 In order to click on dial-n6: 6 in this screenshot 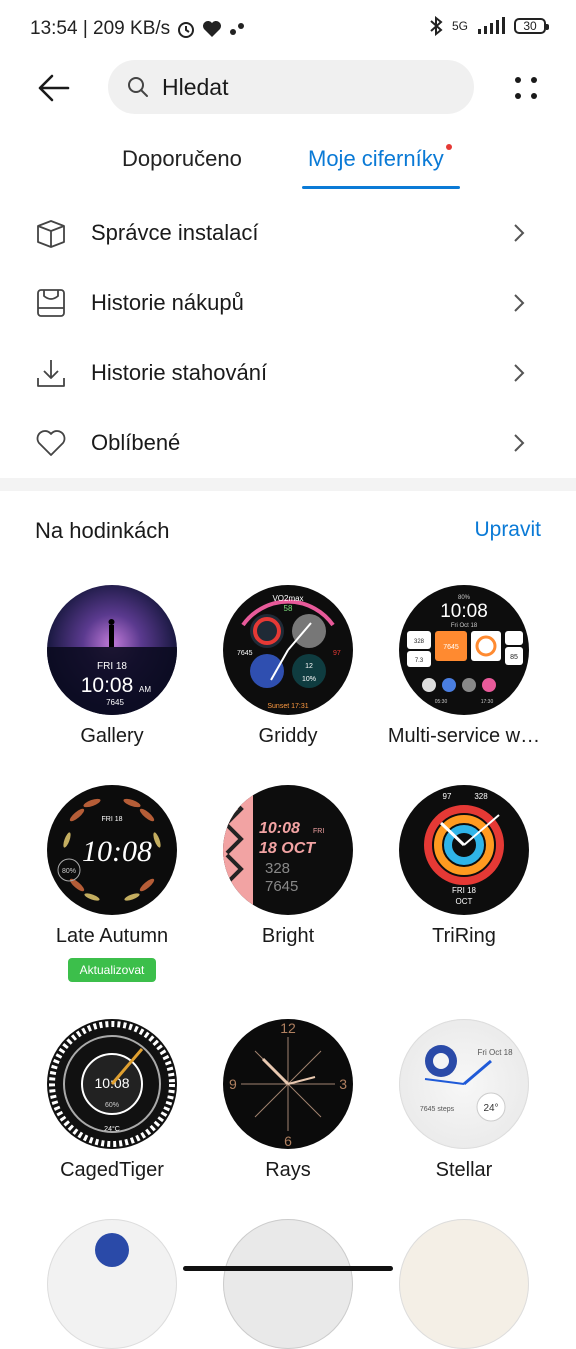, I will do `click(288, 1141)`.